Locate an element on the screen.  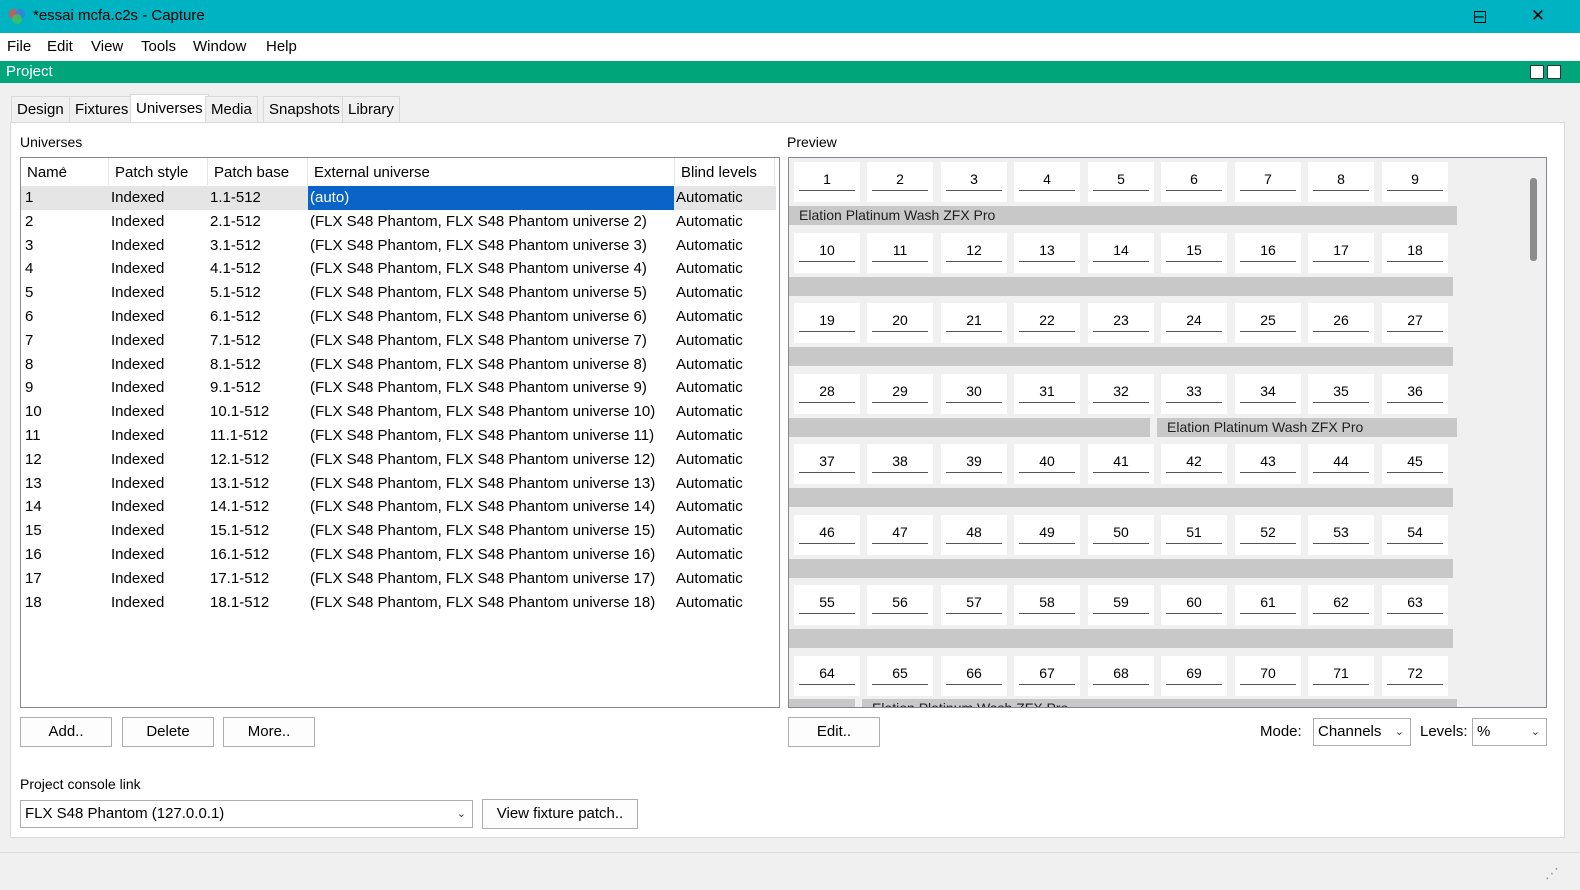
levels-select: % ⌄ is located at coordinates (1509, 732).